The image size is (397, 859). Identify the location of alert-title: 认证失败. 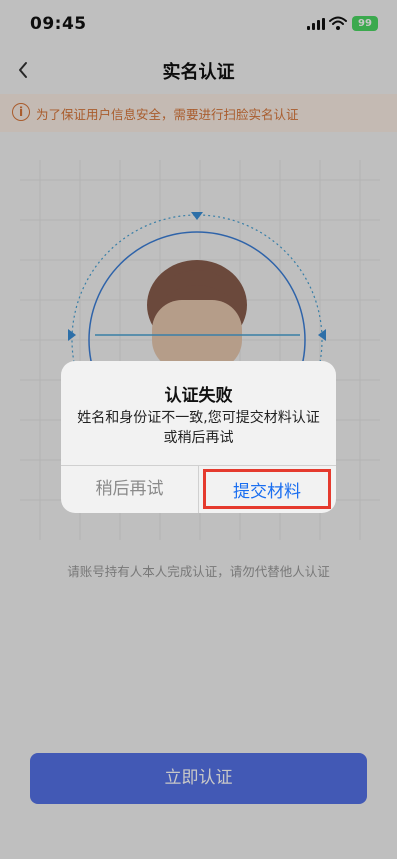
(198, 396).